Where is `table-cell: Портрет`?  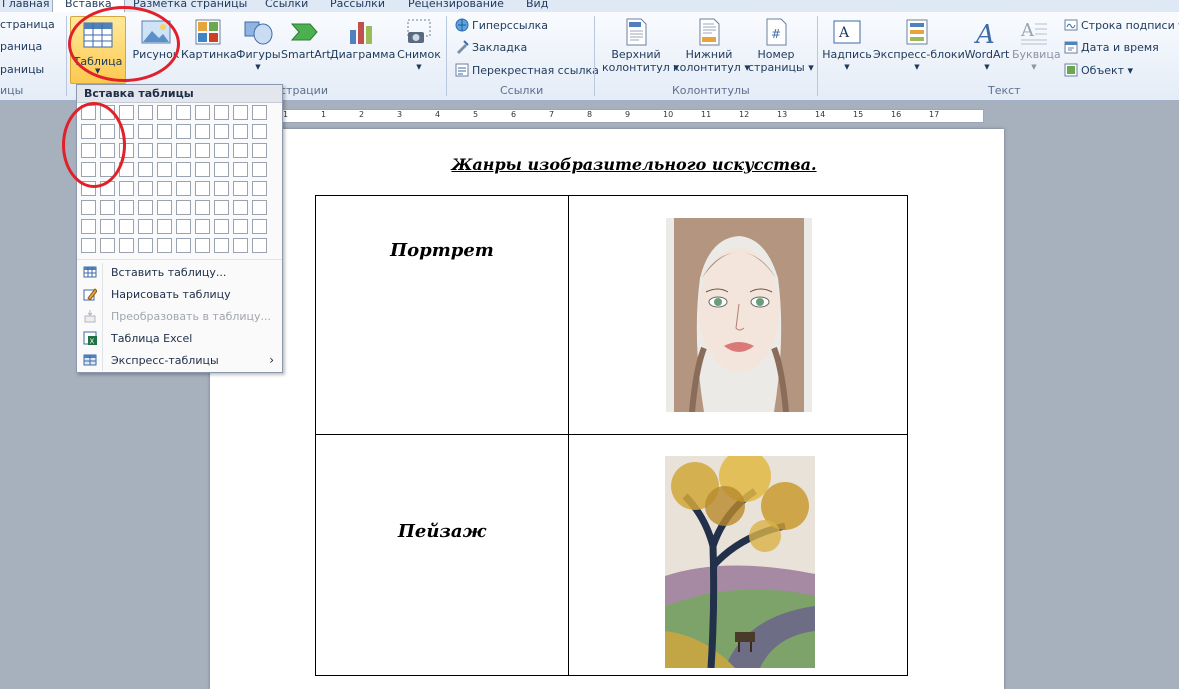
table-cell: Портрет is located at coordinates (442, 315).